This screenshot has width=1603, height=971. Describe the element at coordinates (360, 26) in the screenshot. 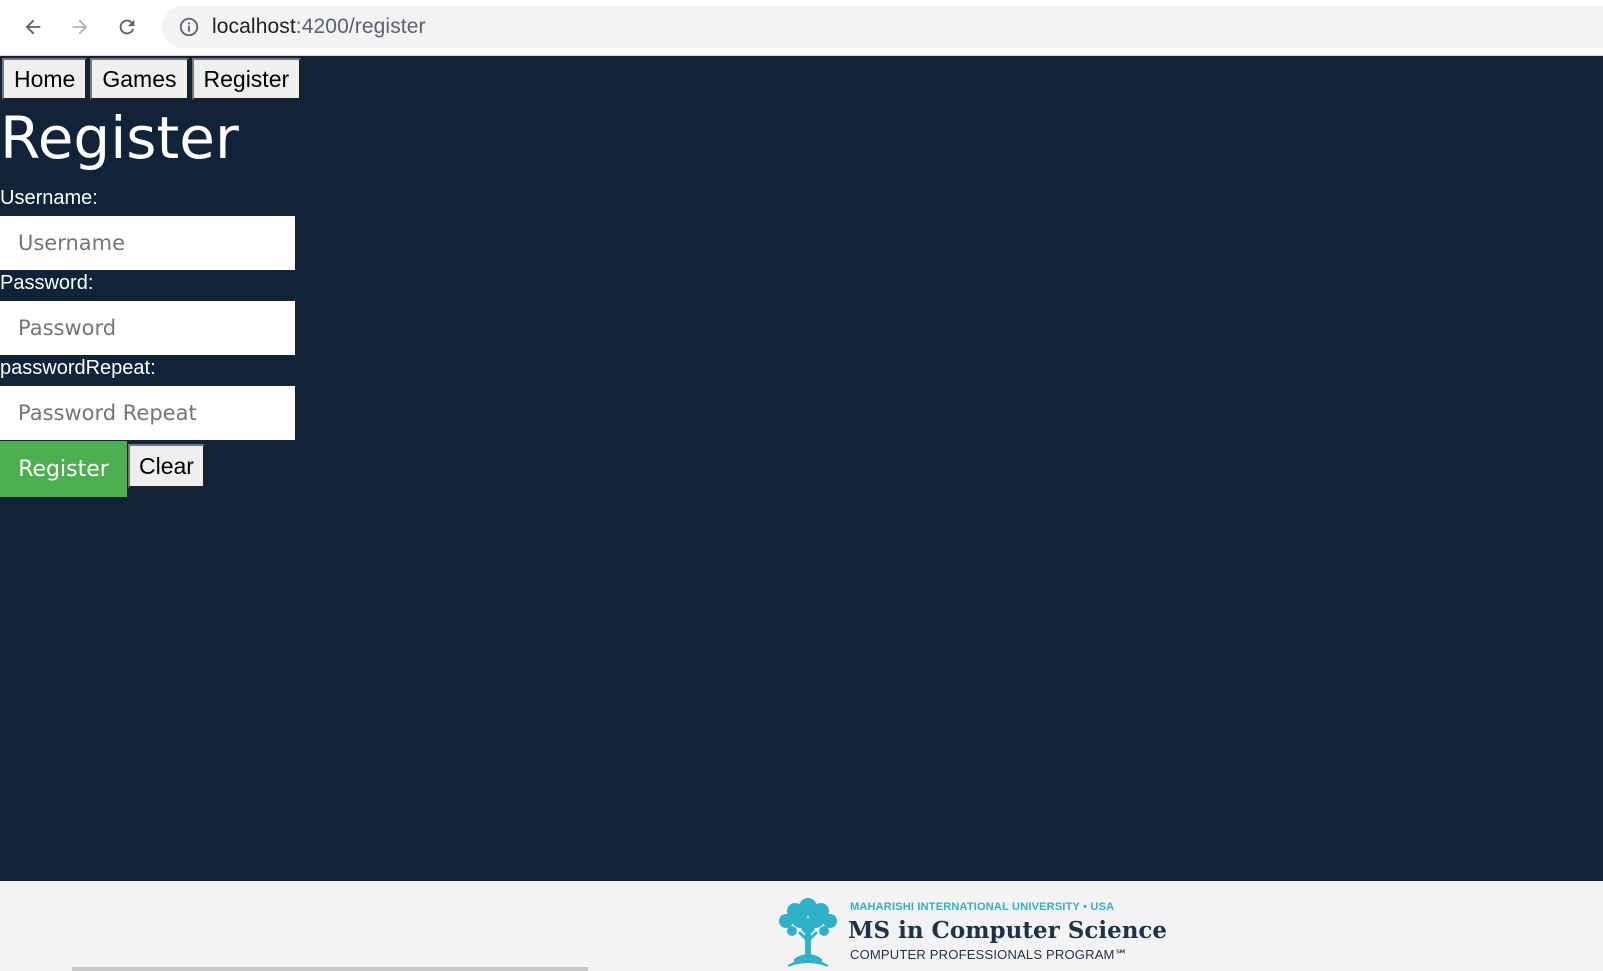

I see `url-path: :4200/register` at that location.